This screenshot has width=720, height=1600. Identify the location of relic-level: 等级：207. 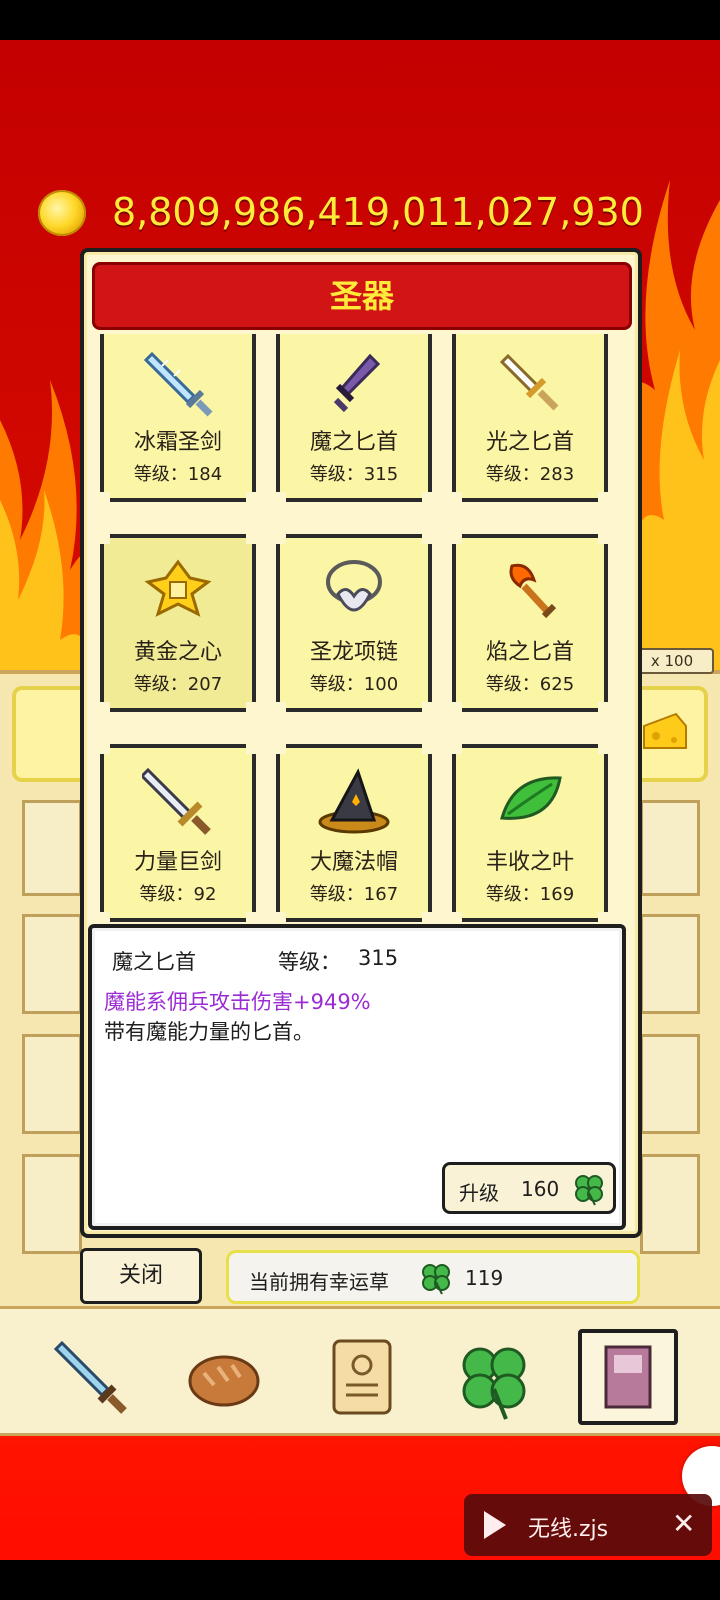
(178, 684).